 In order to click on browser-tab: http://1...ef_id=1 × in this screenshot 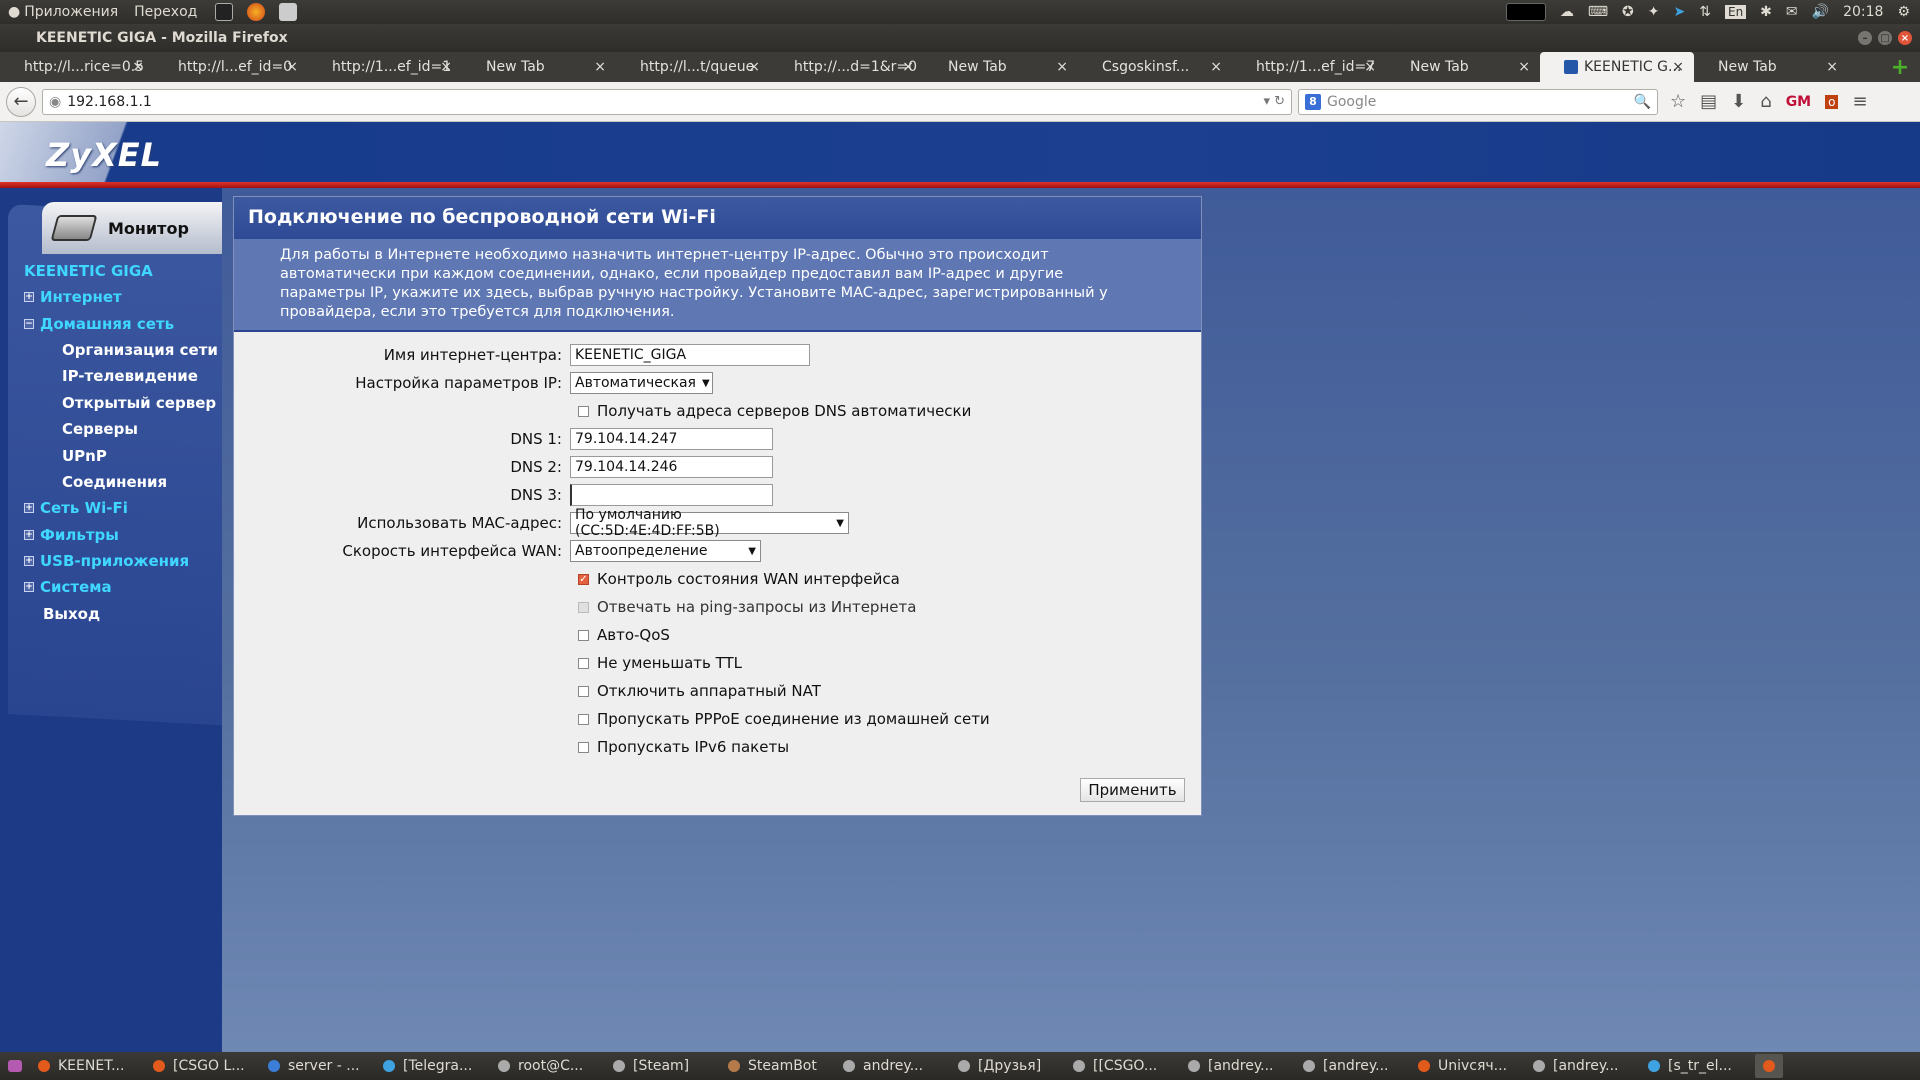, I will do `click(385, 67)`.